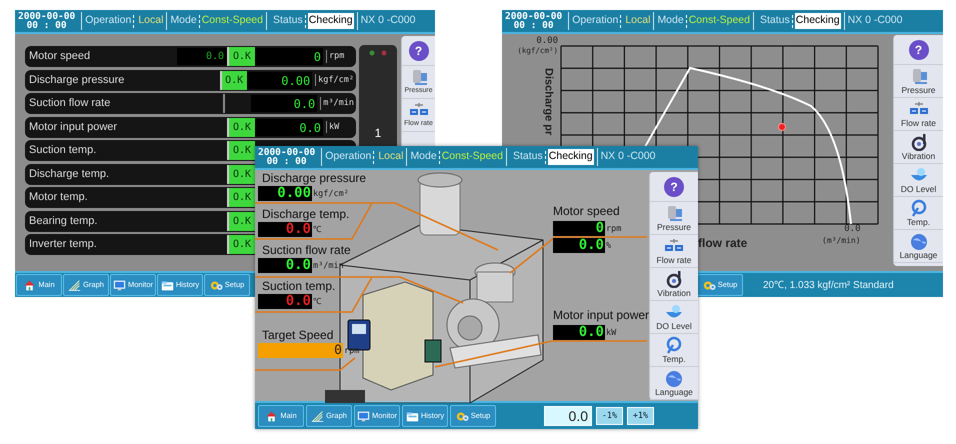 The width and height of the screenshot is (956, 444). I want to click on row-label: Motor speed, so click(60, 56).